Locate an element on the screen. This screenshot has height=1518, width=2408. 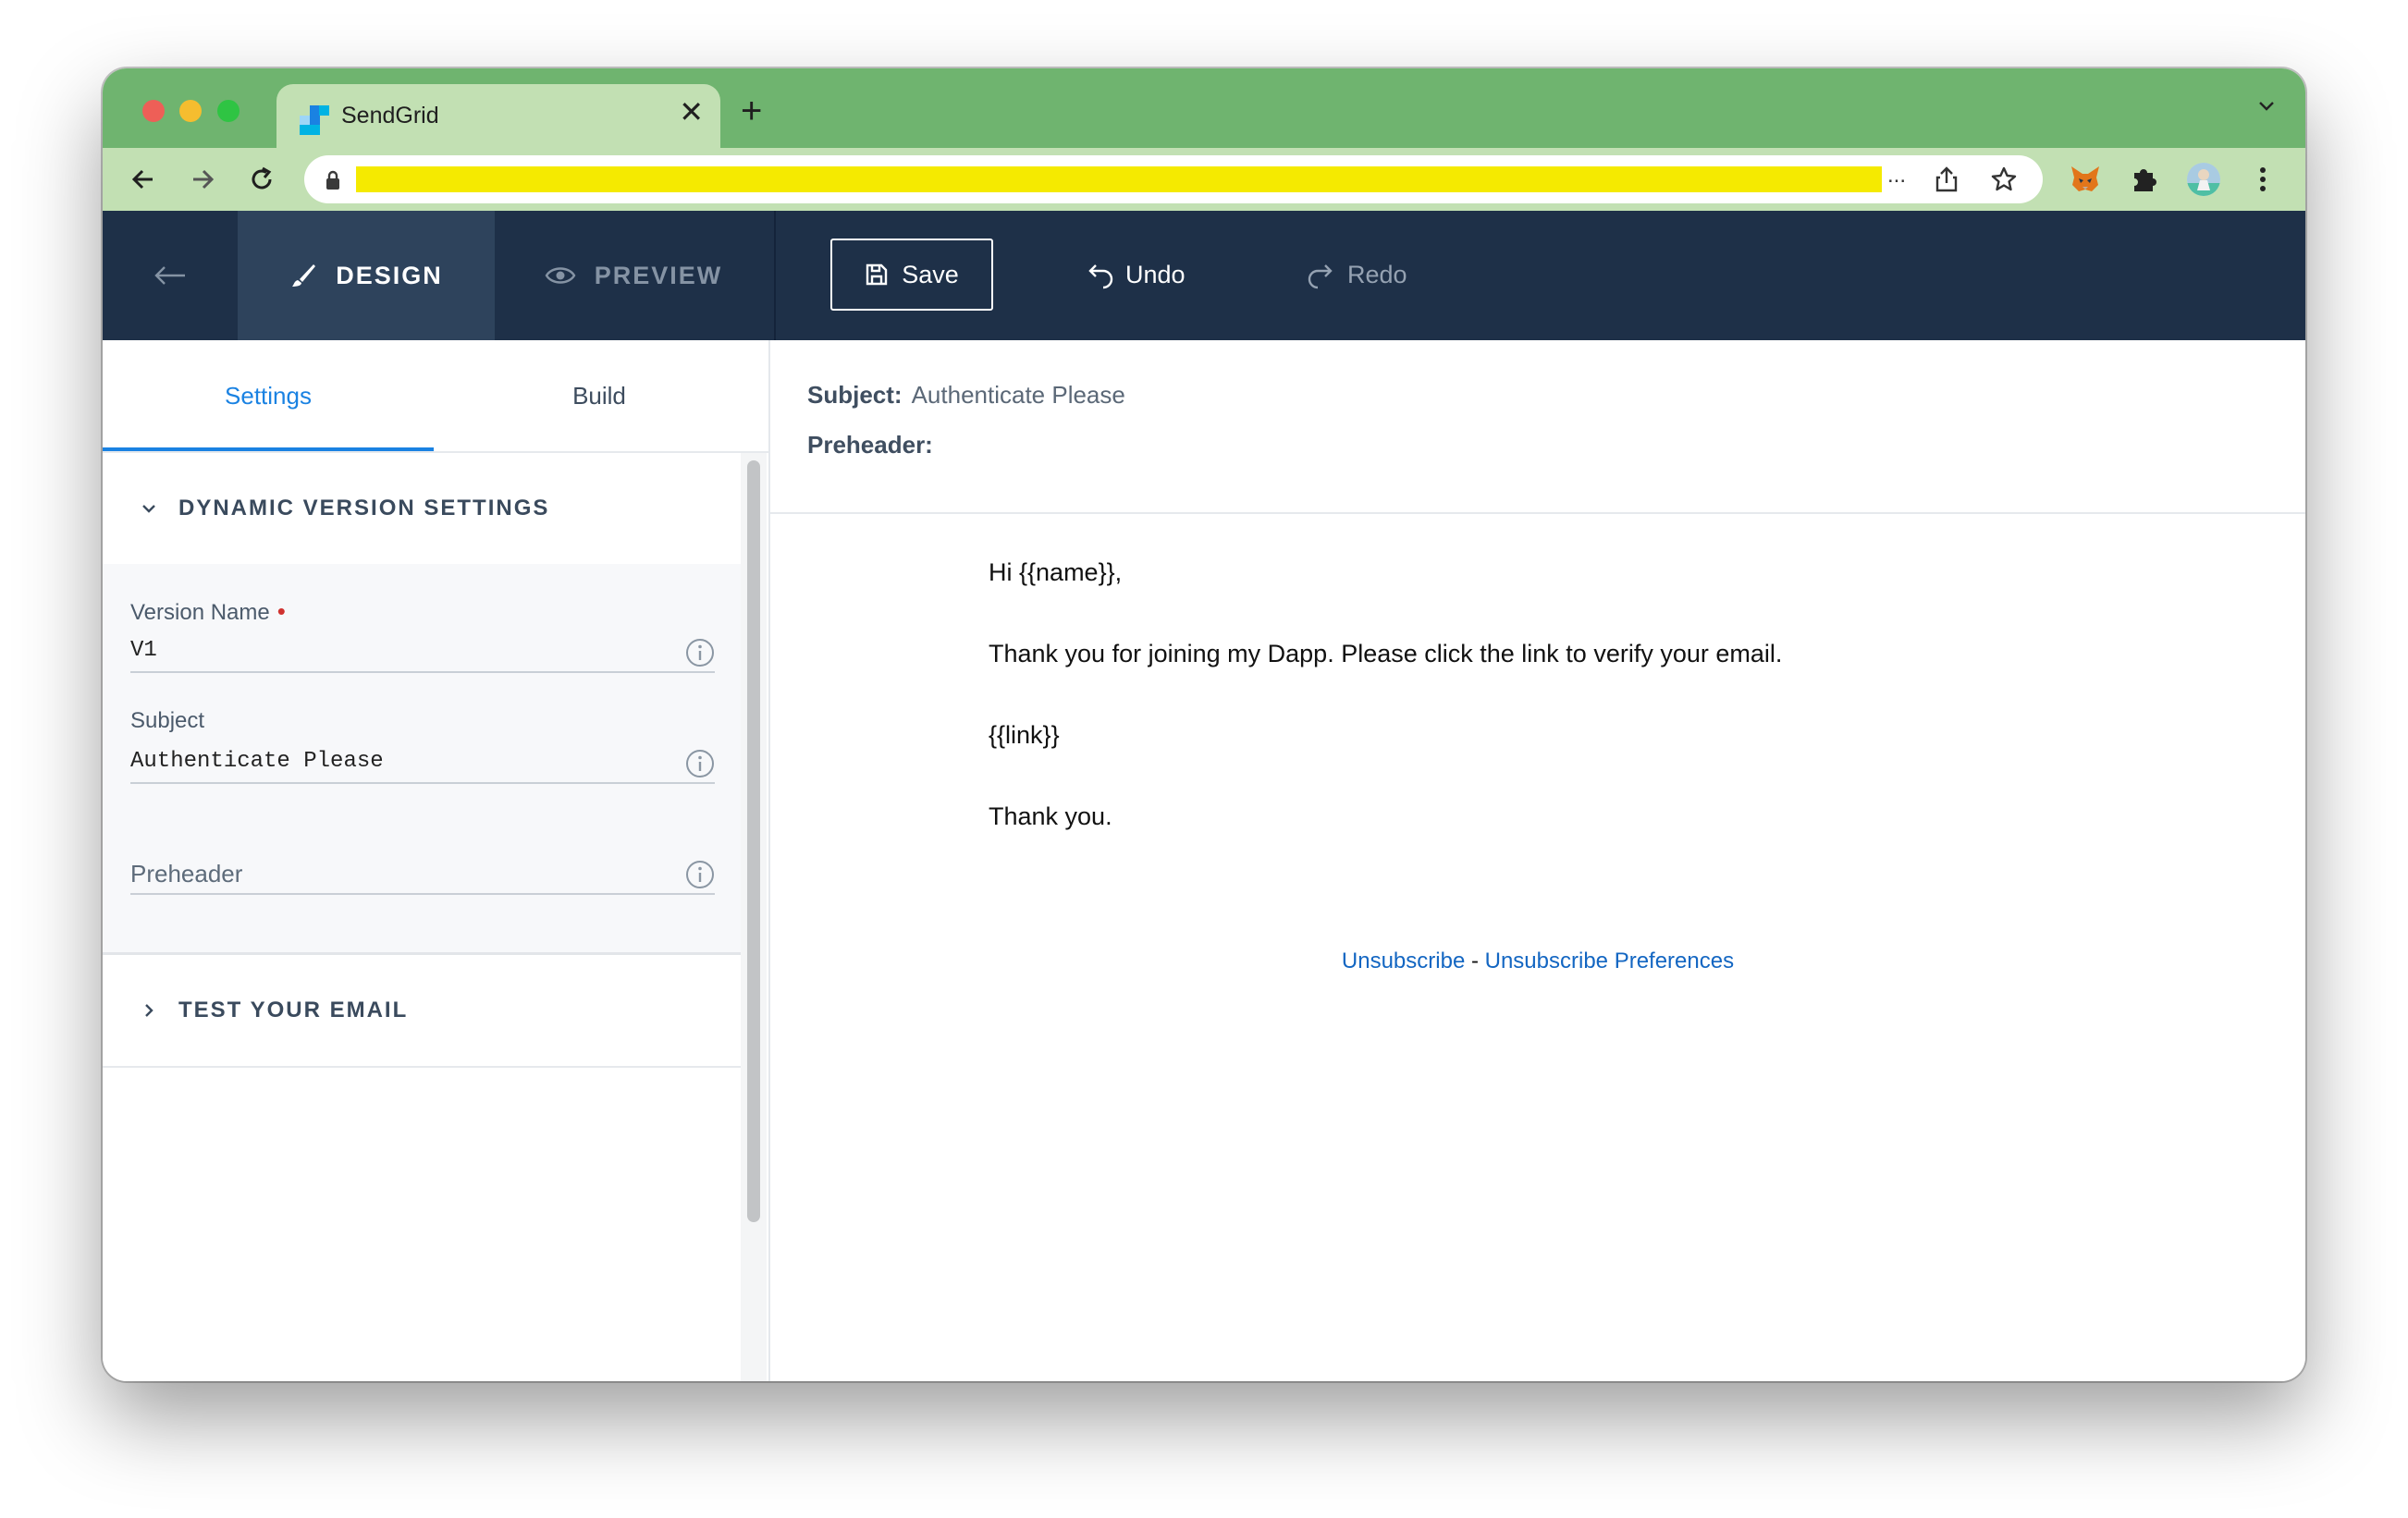
bookmark-star-icon is located at coordinates (2004, 179).